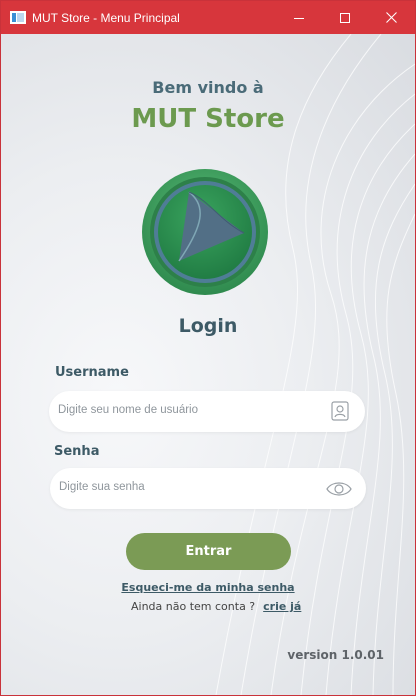  I want to click on password-label: Senha, so click(77, 451).